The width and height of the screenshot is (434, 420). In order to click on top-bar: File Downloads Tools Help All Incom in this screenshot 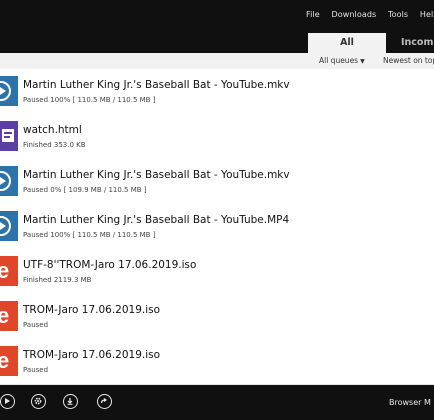, I will do `click(217, 26)`.